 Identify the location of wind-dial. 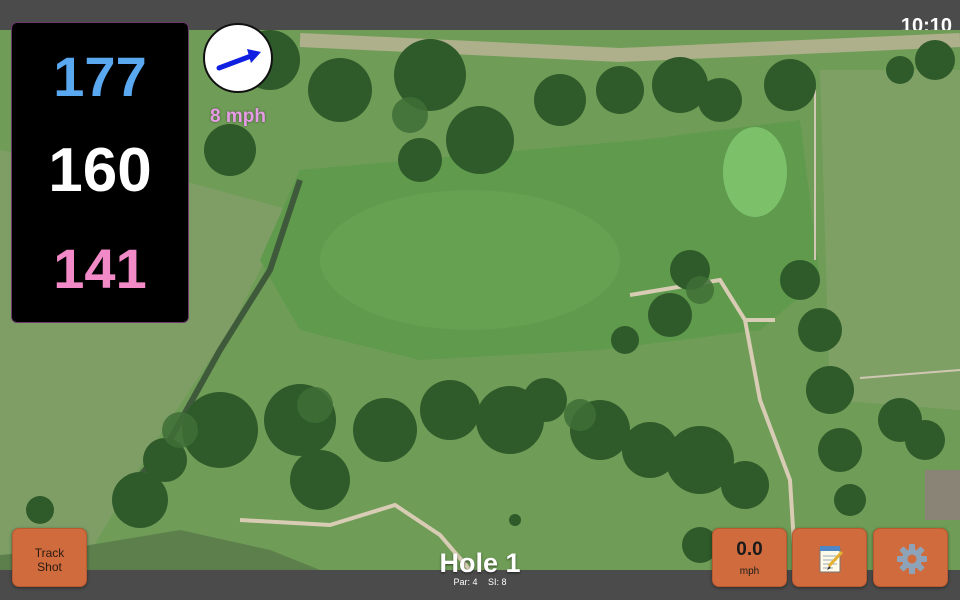
(238, 58).